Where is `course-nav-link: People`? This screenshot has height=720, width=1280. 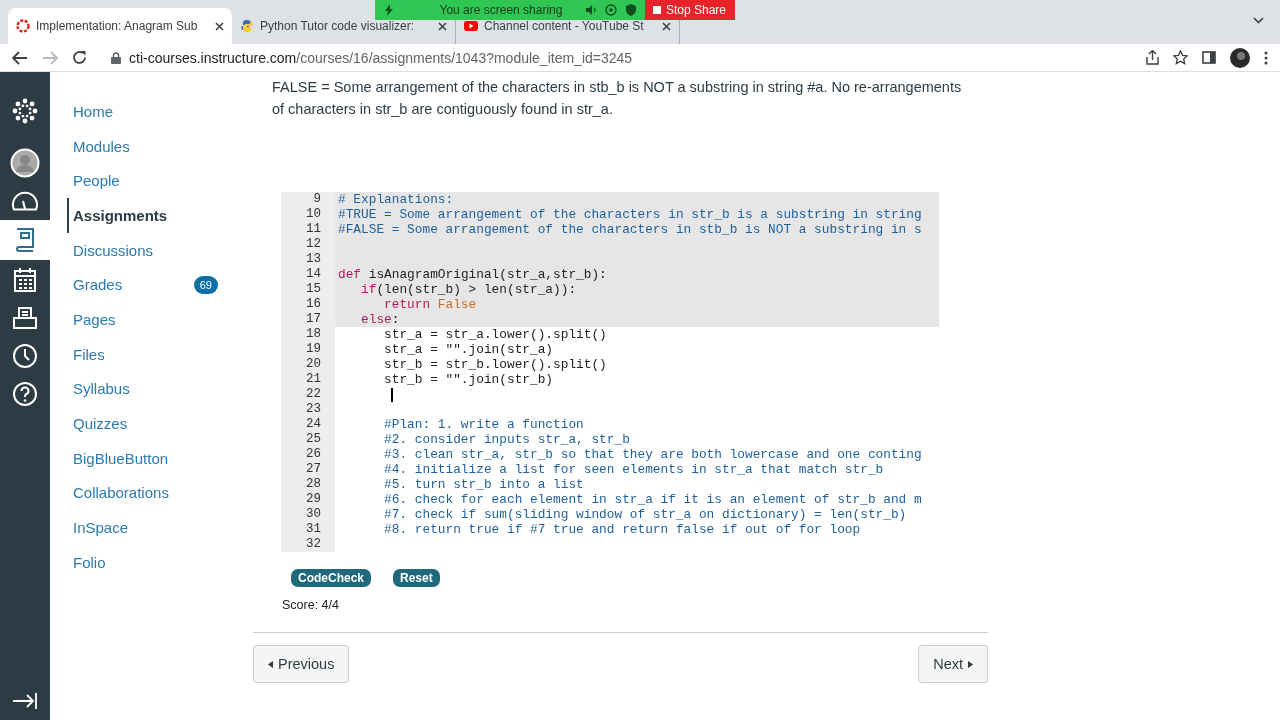
course-nav-link: People is located at coordinates (96, 181).